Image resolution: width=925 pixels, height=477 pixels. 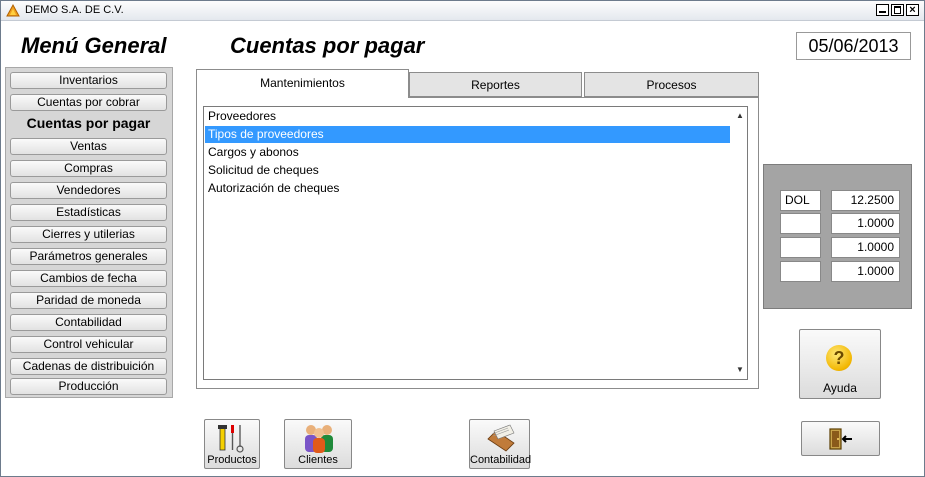 I want to click on title-bar: DEMO S.A. DE C.V. ×, so click(x=462, y=11).